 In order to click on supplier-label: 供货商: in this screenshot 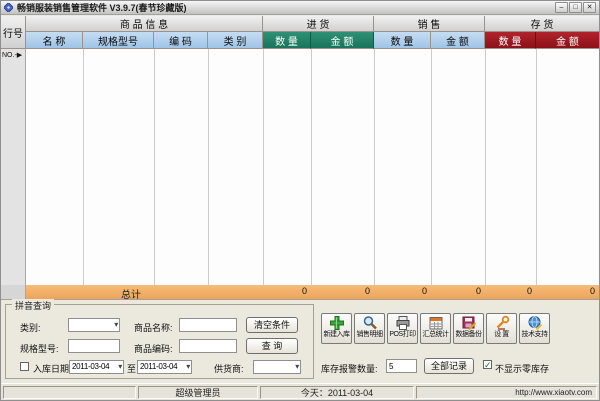, I will do `click(229, 369)`.